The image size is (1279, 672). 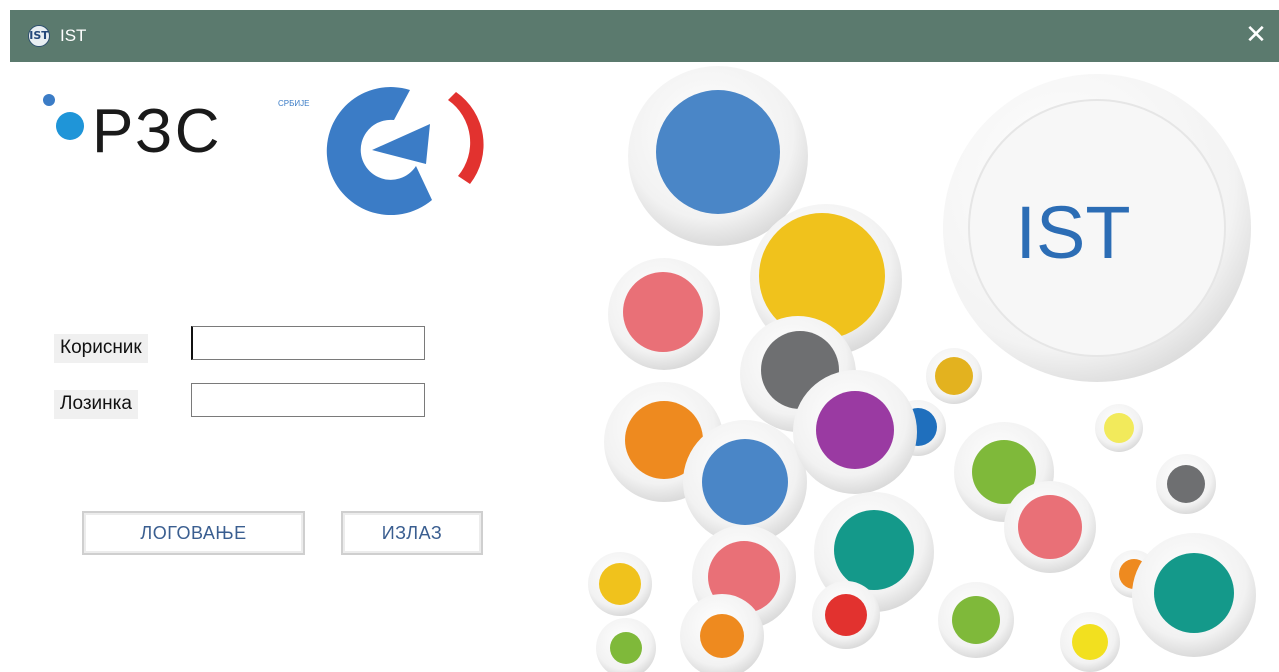 What do you see at coordinates (1256, 36) in the screenshot?
I see `close-button: ✕` at bounding box center [1256, 36].